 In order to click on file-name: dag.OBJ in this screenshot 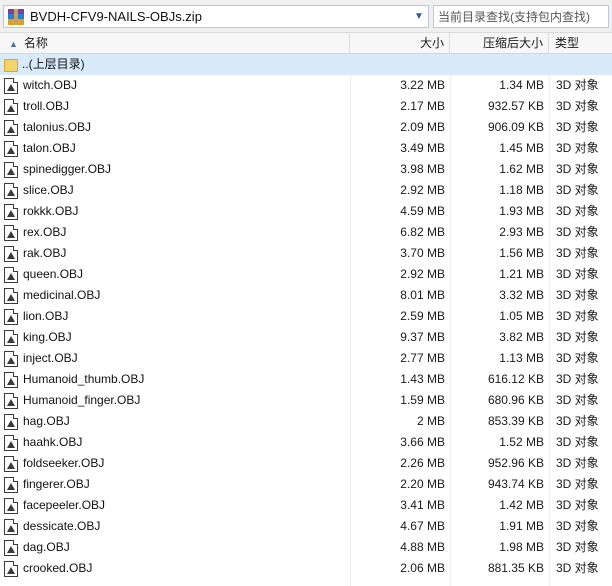, I will do `click(46, 547)`.